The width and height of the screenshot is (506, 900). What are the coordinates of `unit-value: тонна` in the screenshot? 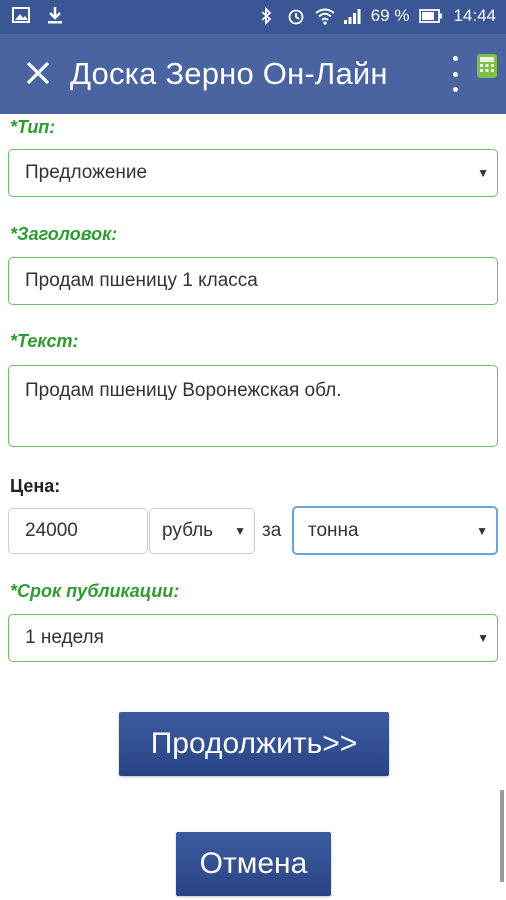 It's located at (333, 530).